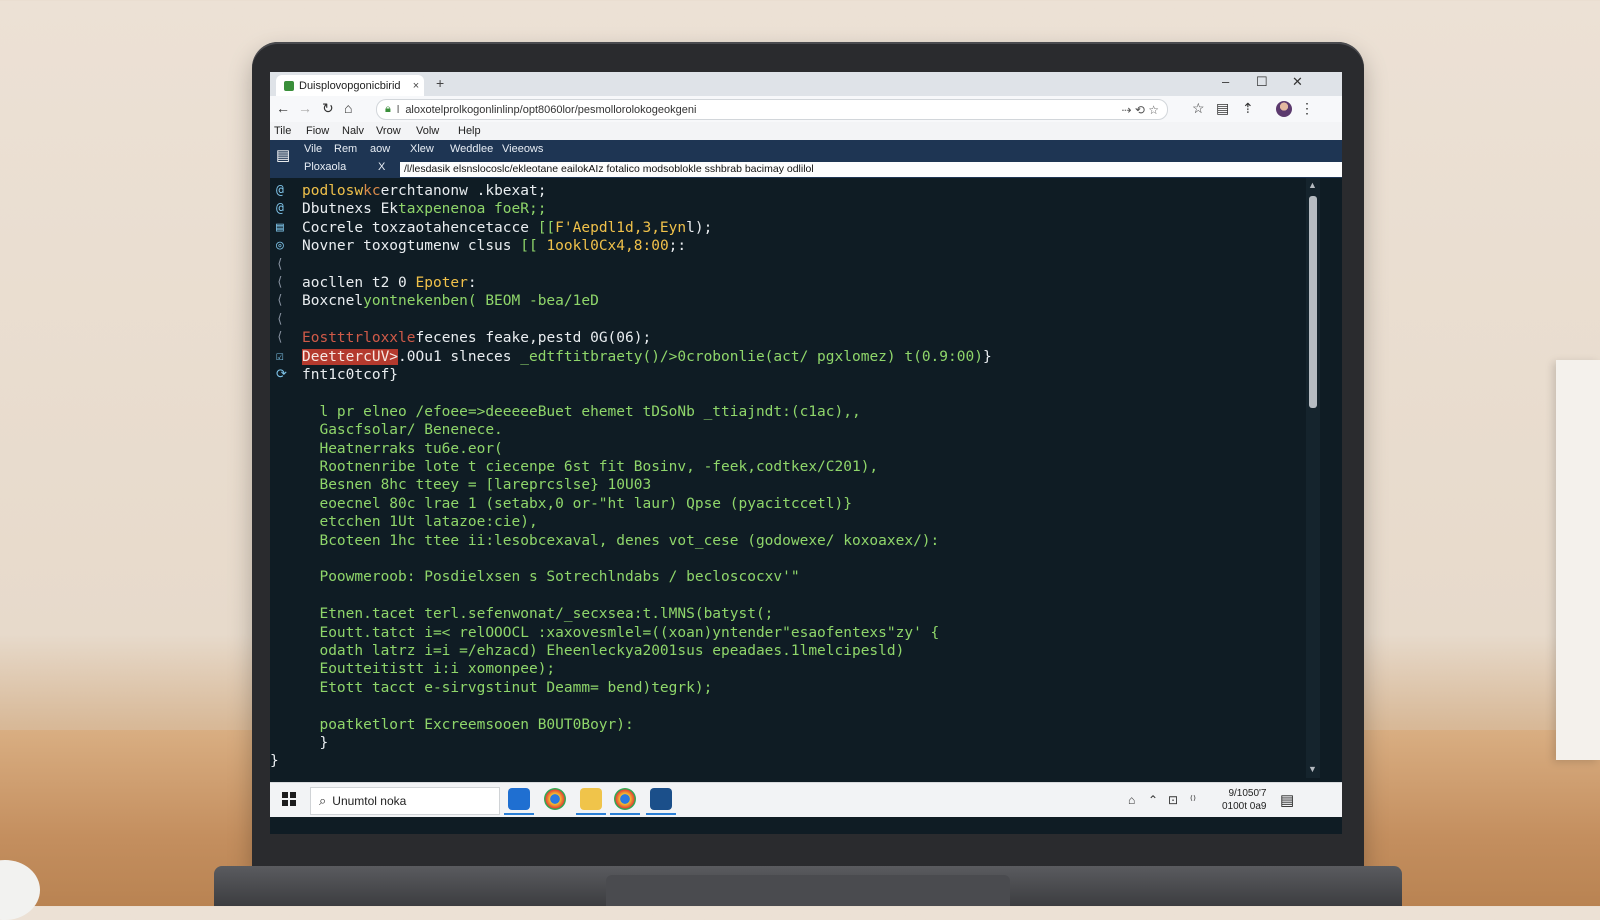 The image size is (1600, 920). Describe the element at coordinates (317, 131) in the screenshot. I see `menu-item-flow: Fiow` at that location.